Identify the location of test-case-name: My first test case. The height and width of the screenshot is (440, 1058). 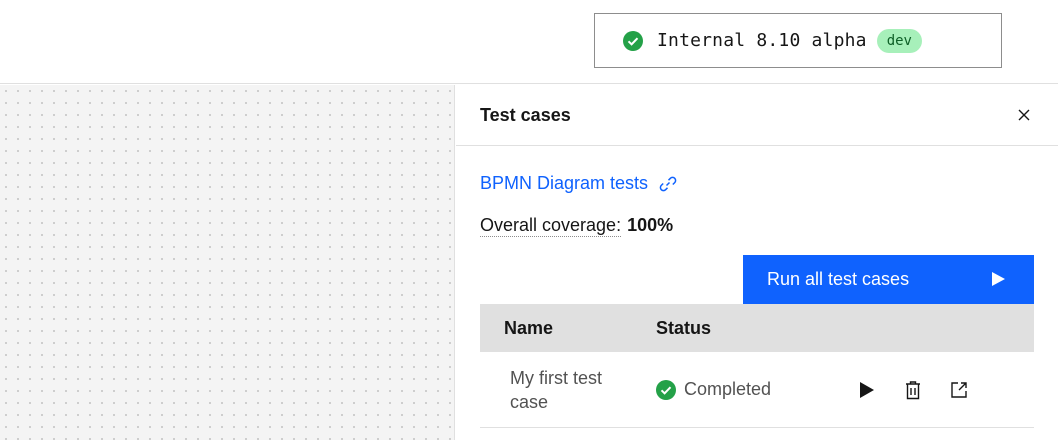
(556, 389).